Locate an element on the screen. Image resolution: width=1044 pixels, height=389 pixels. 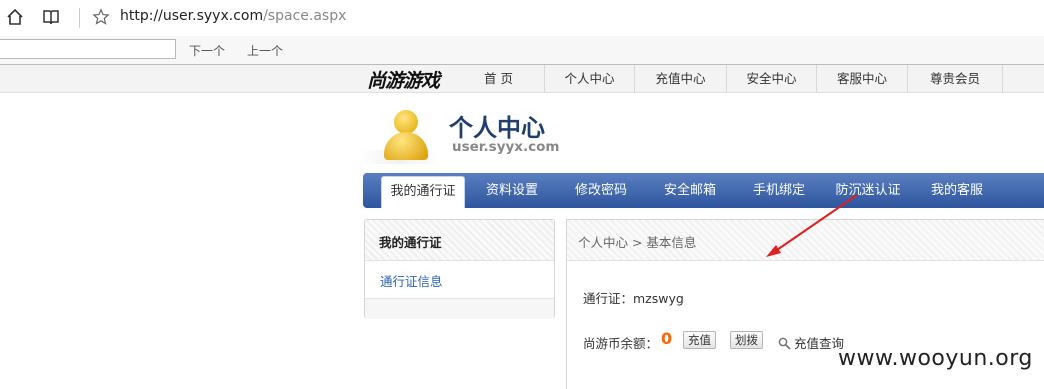
annotation-arrow is located at coordinates (812, 225).